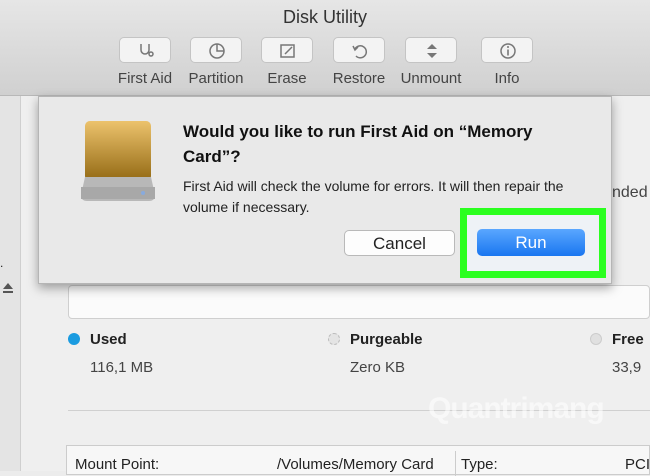 The height and width of the screenshot is (476, 650). I want to click on eject-icon, so click(10, 290).